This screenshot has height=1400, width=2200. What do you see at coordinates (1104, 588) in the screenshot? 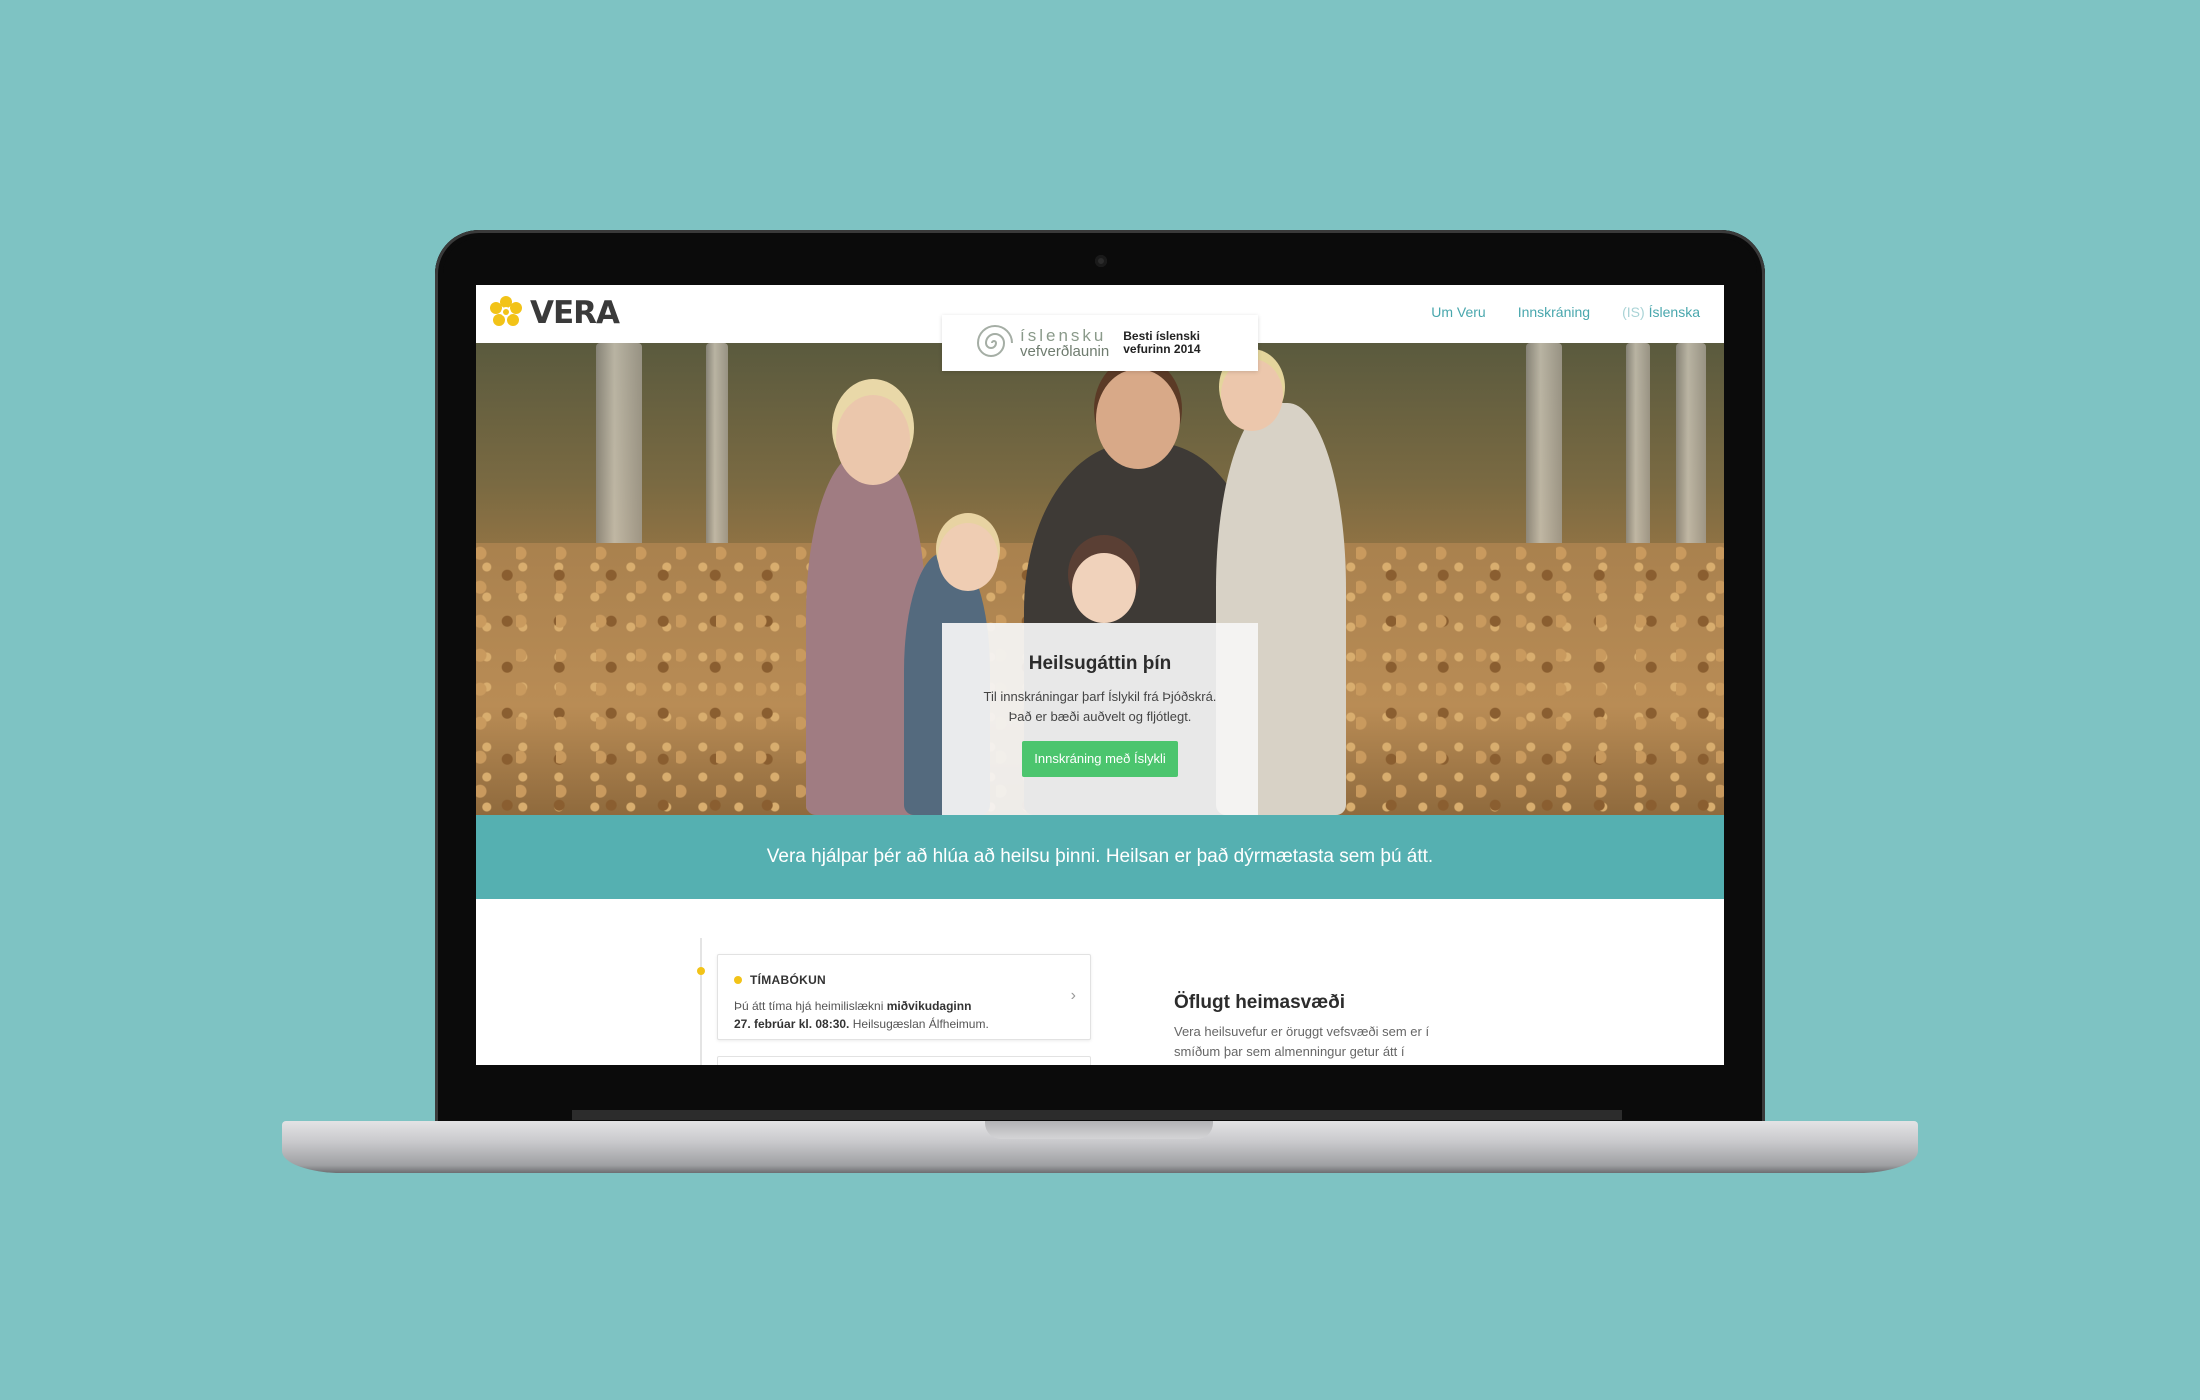
I see `baby-head` at bounding box center [1104, 588].